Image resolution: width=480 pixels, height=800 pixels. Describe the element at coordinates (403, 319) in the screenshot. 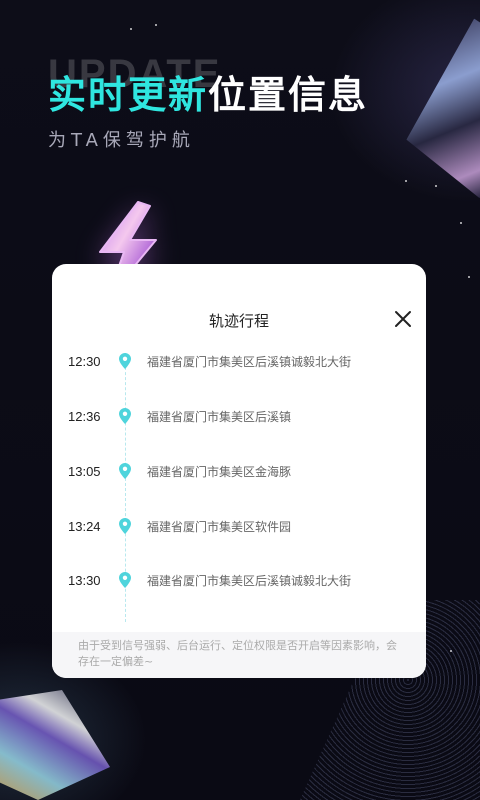

I see `close-icon` at that location.